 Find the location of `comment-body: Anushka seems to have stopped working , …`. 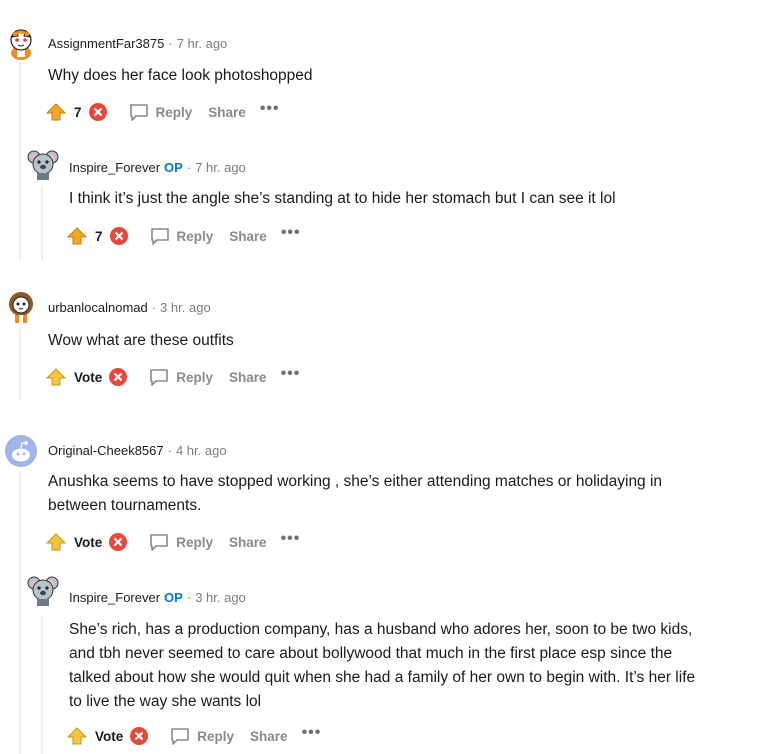

comment-body: Anushka seems to have stopped working , … is located at coordinates (398, 494).